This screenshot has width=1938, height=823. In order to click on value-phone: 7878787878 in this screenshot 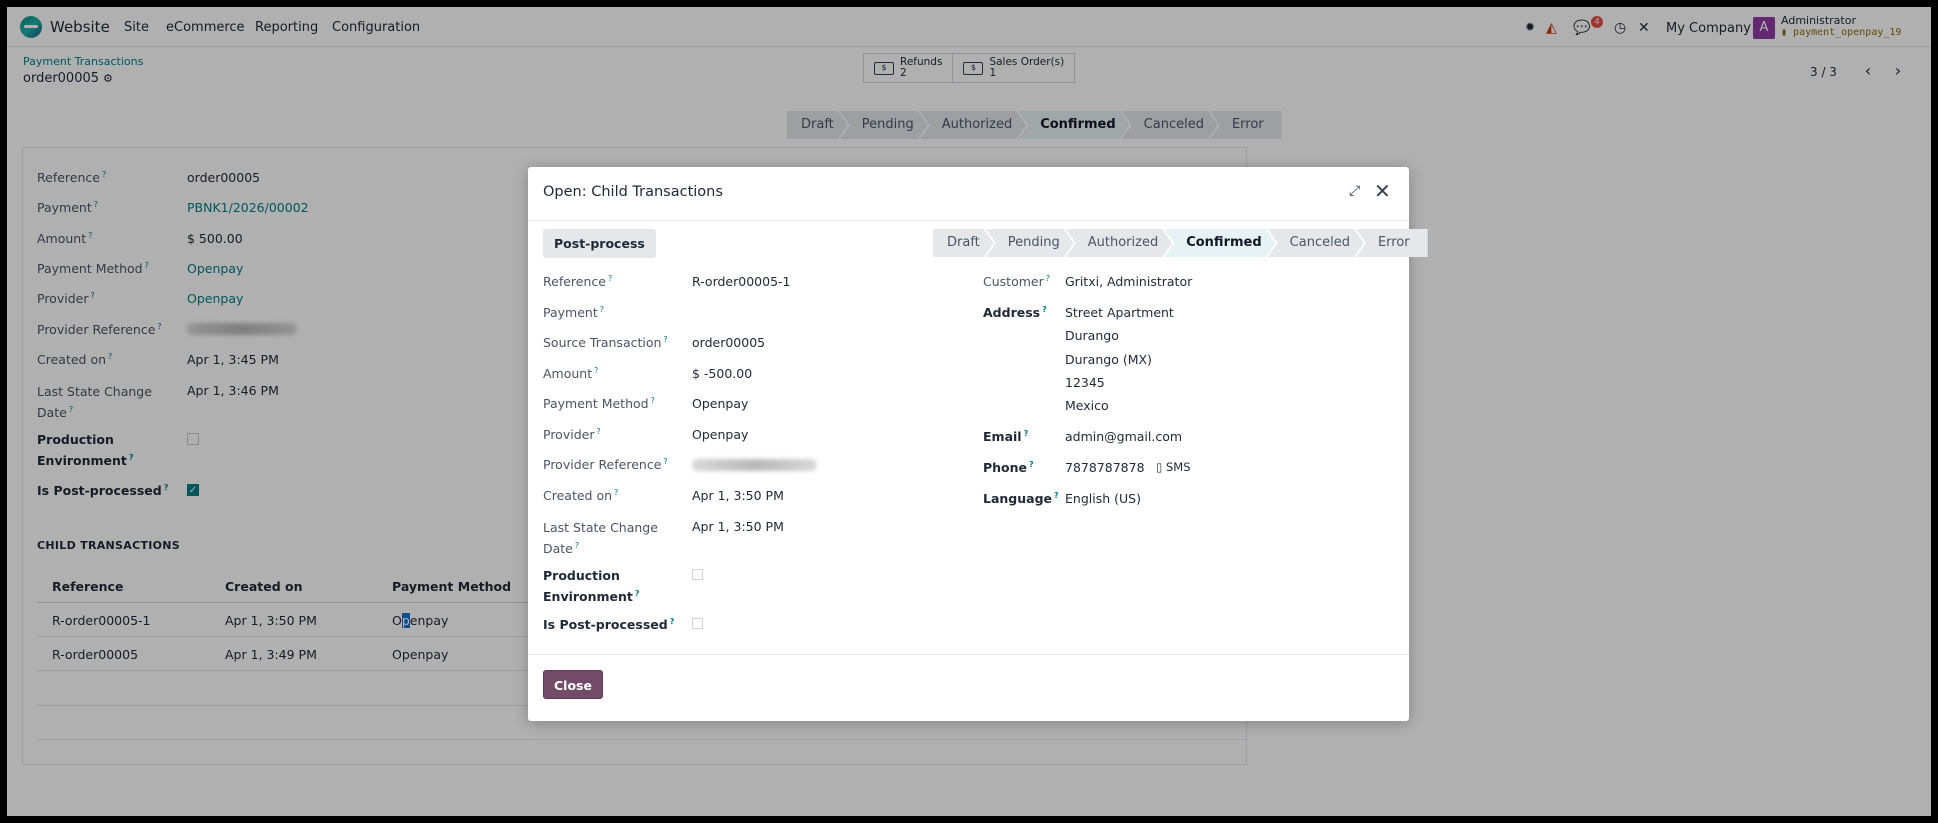, I will do `click(1105, 467)`.